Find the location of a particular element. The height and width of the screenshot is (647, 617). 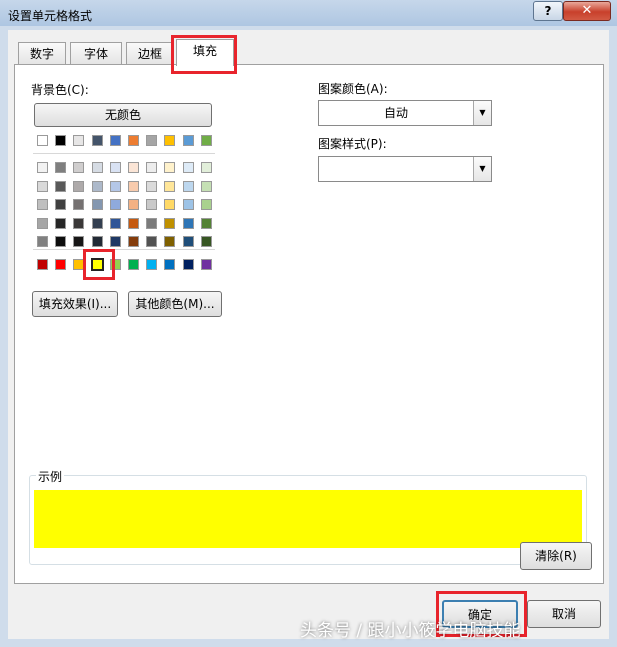

tab-number: 数字 is located at coordinates (42, 53).